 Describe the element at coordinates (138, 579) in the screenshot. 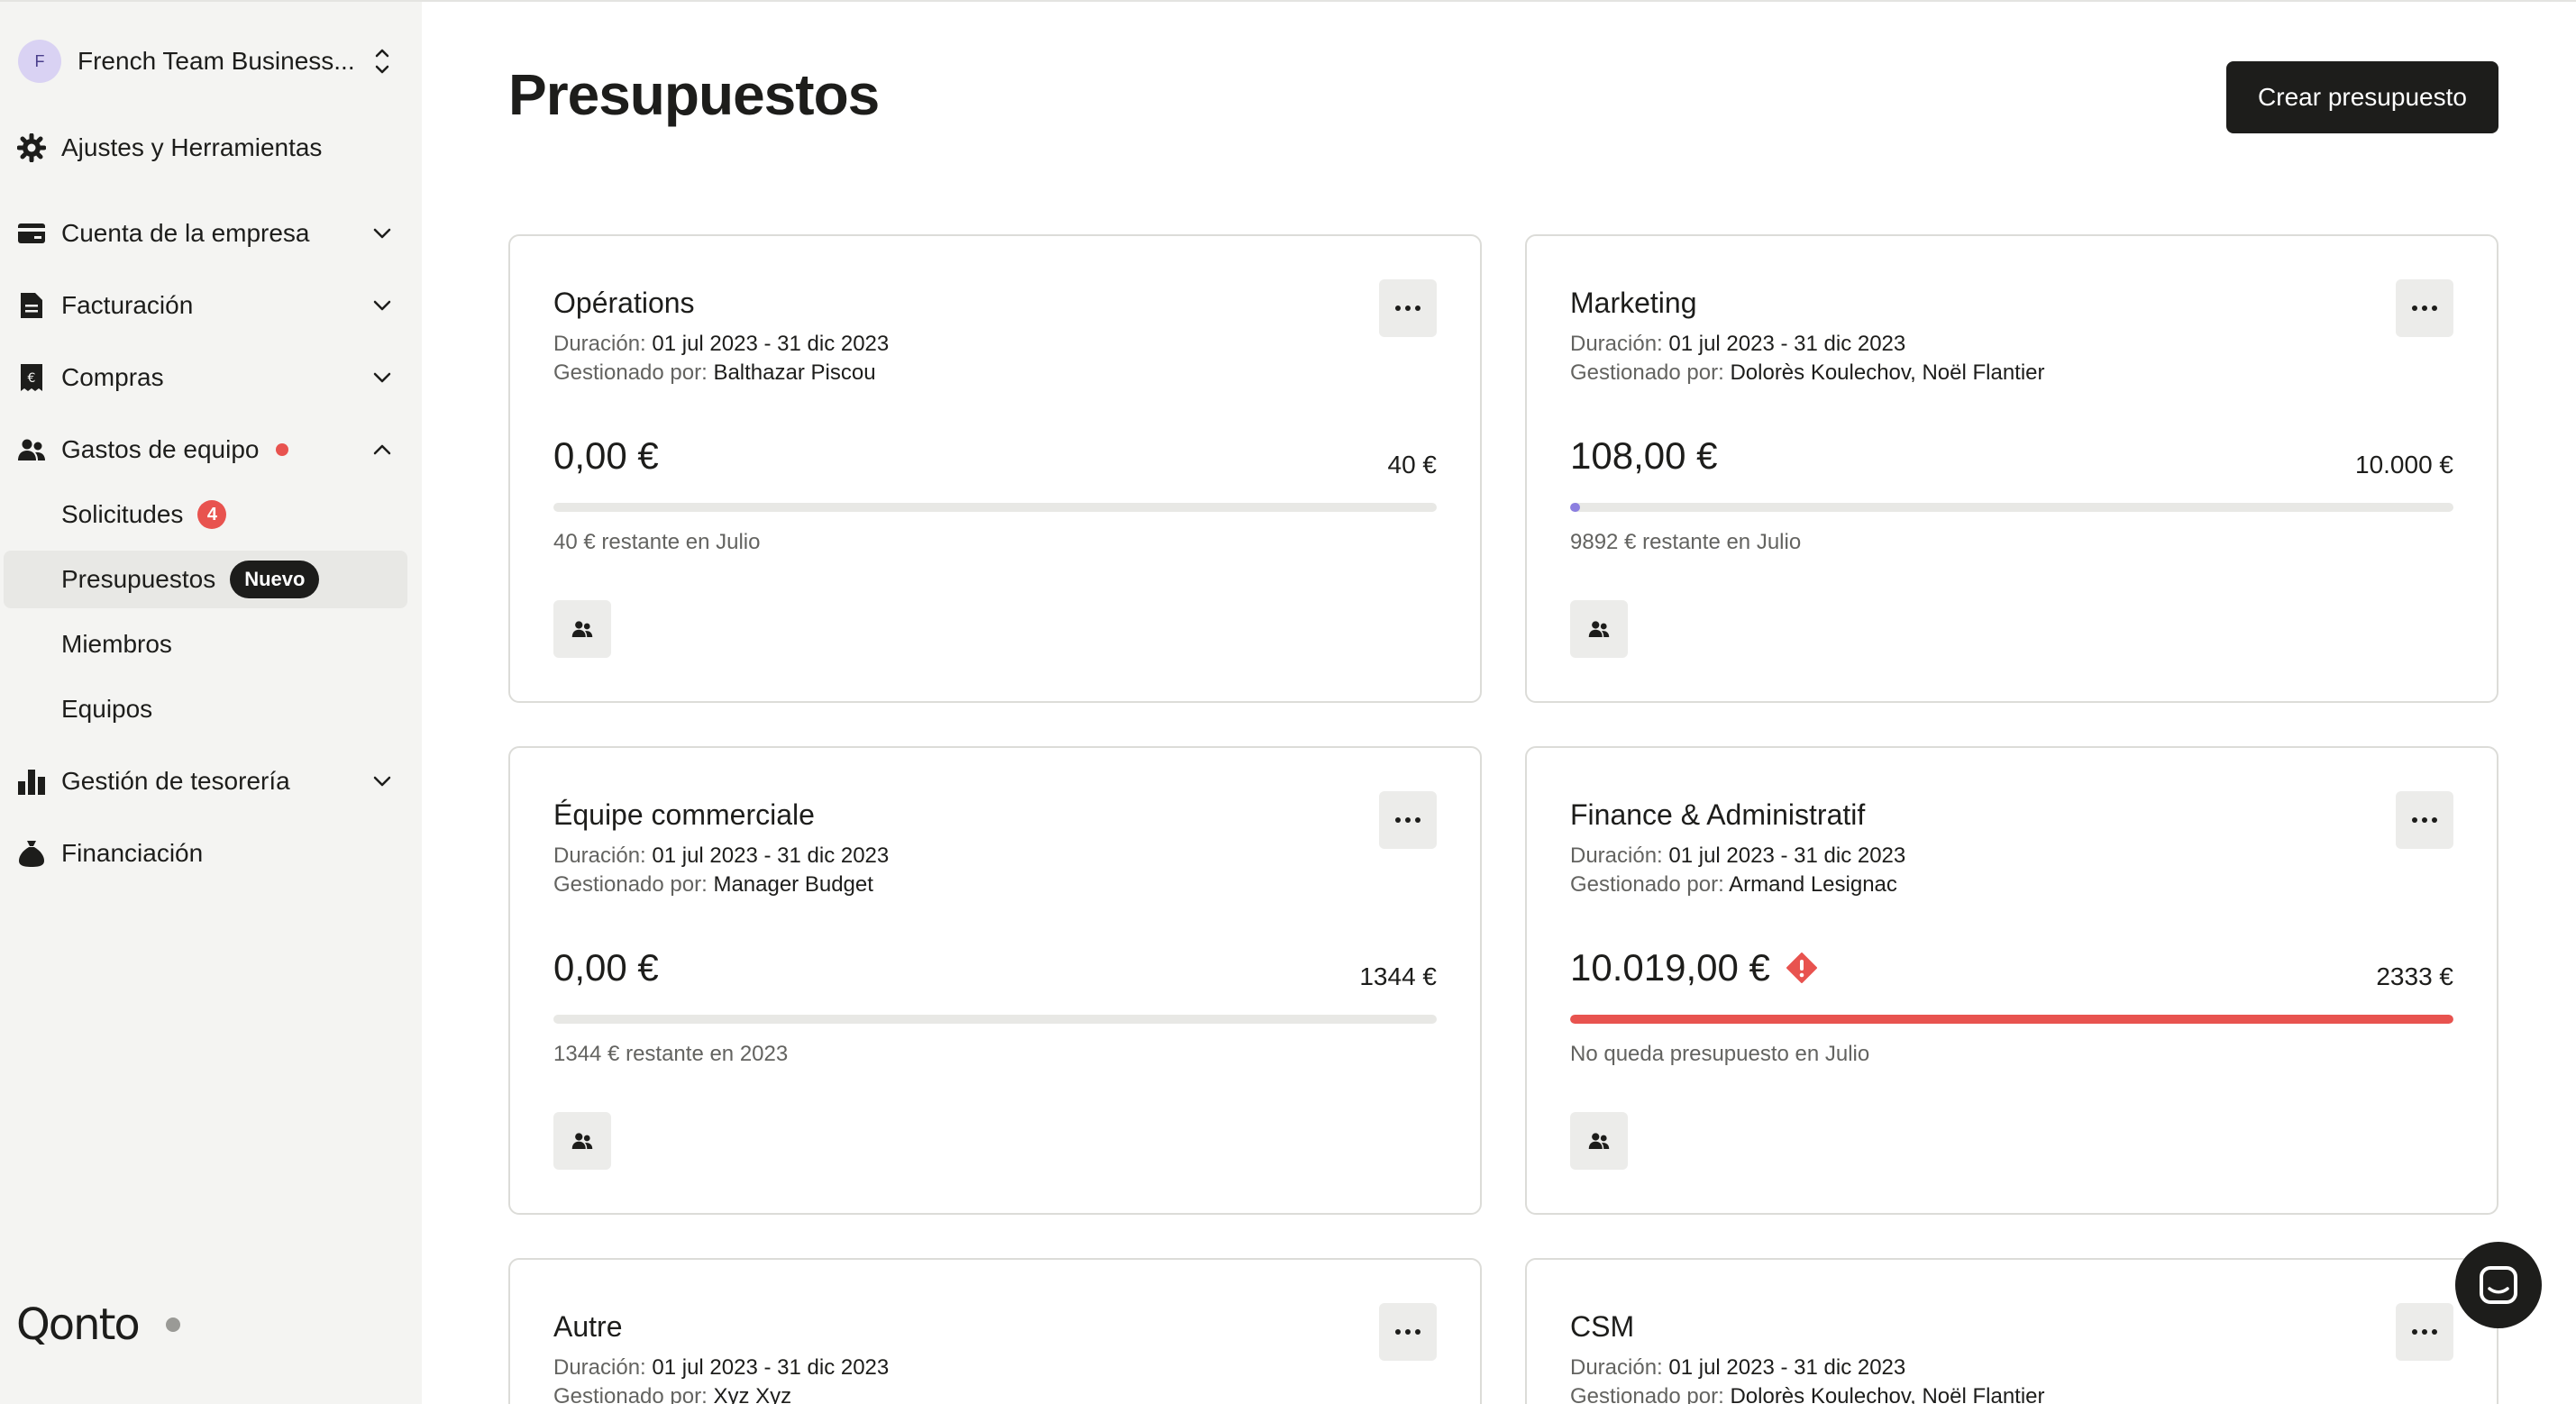

I see `sidebar-subitem-label: Presupuestos` at that location.